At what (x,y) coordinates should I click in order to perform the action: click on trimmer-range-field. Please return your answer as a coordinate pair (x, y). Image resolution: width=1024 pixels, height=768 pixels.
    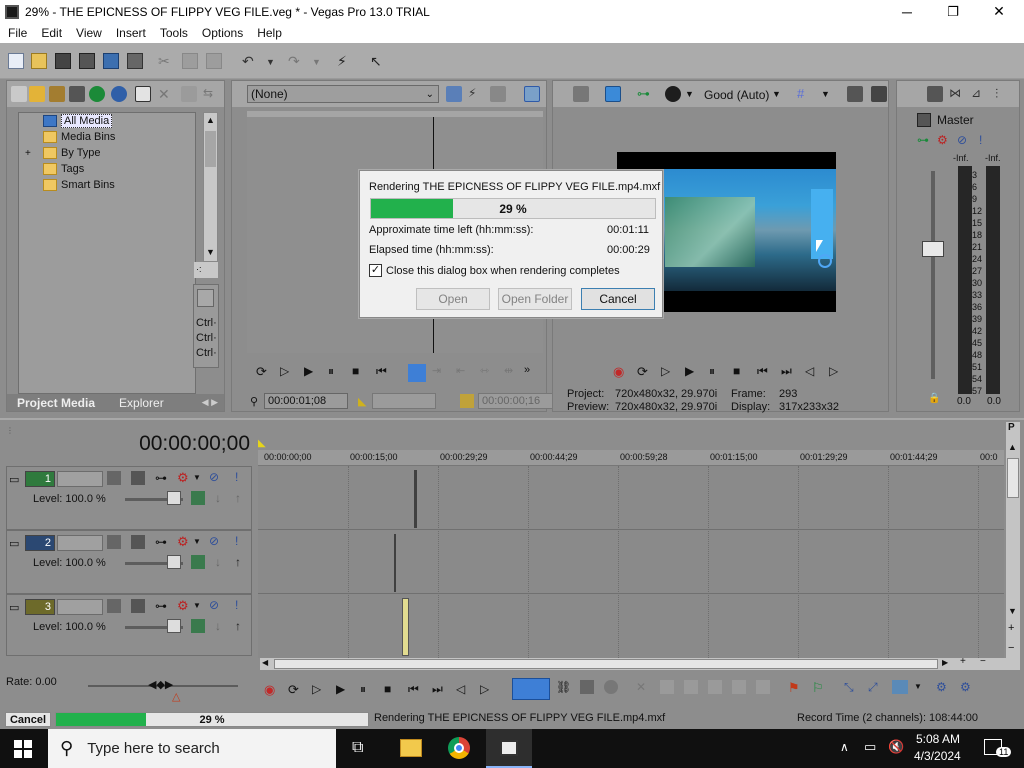
    Looking at the image, I should click on (404, 401).